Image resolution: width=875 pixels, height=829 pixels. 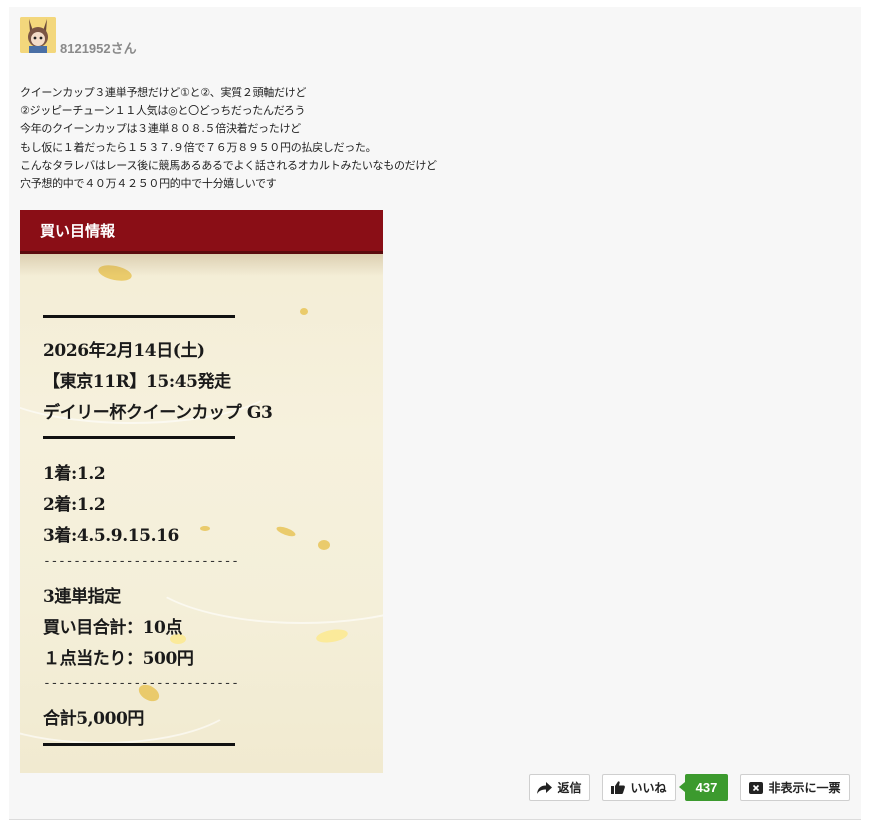 I want to click on amount-per-point: １点当たり：500円, so click(x=118, y=659).